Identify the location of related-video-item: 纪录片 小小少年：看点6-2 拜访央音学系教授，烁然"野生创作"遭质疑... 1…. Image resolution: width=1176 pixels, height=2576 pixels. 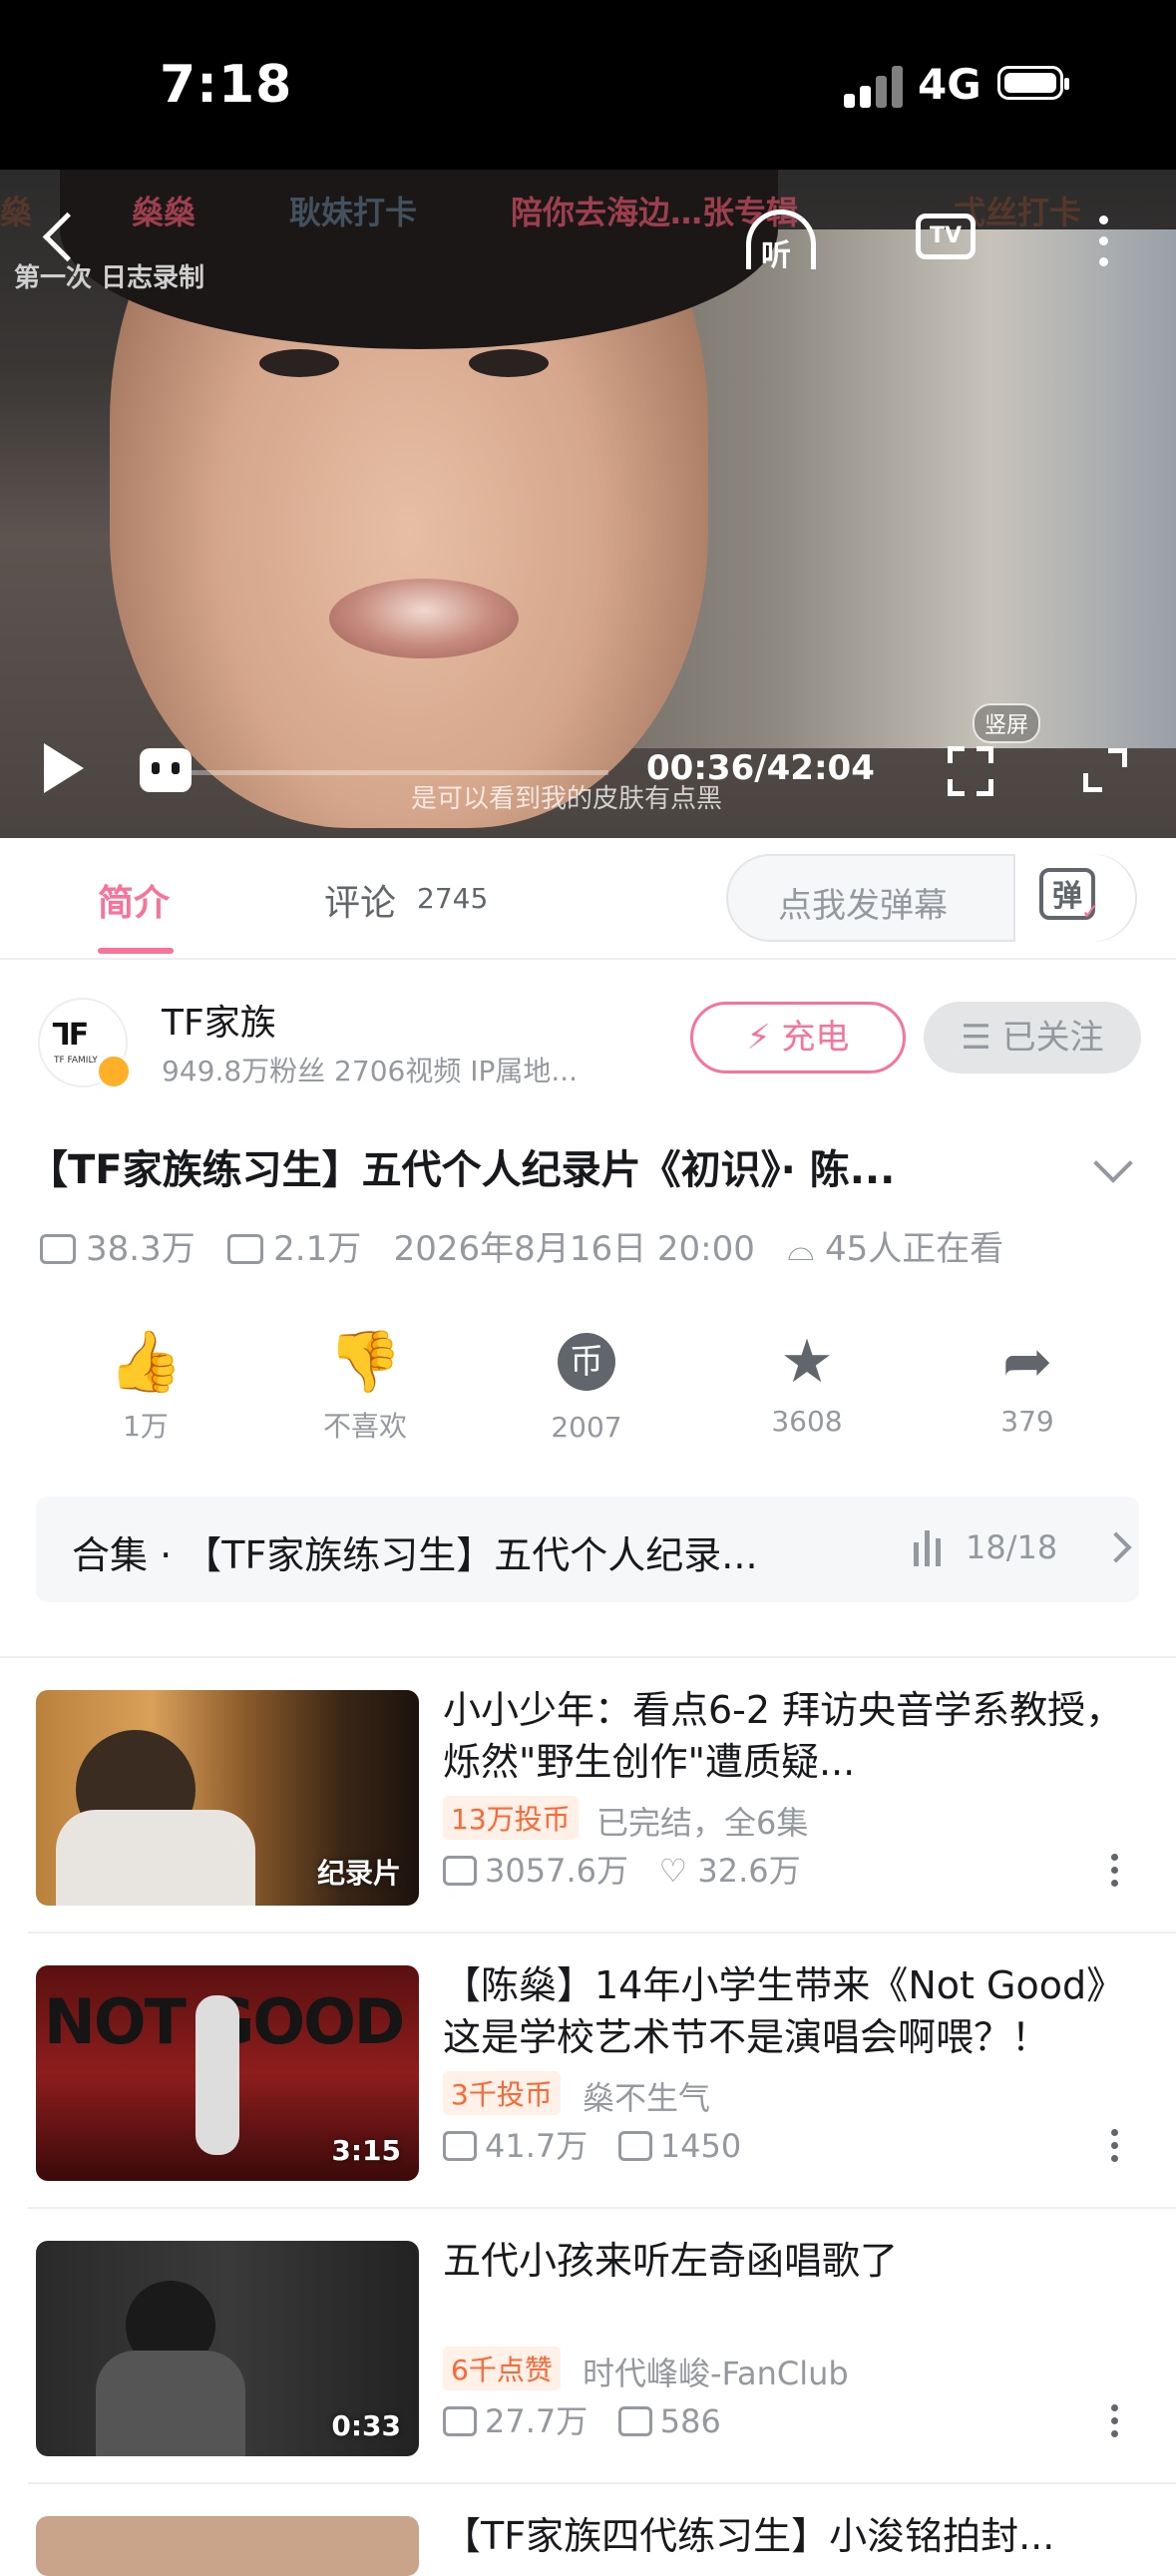
(588, 1795).